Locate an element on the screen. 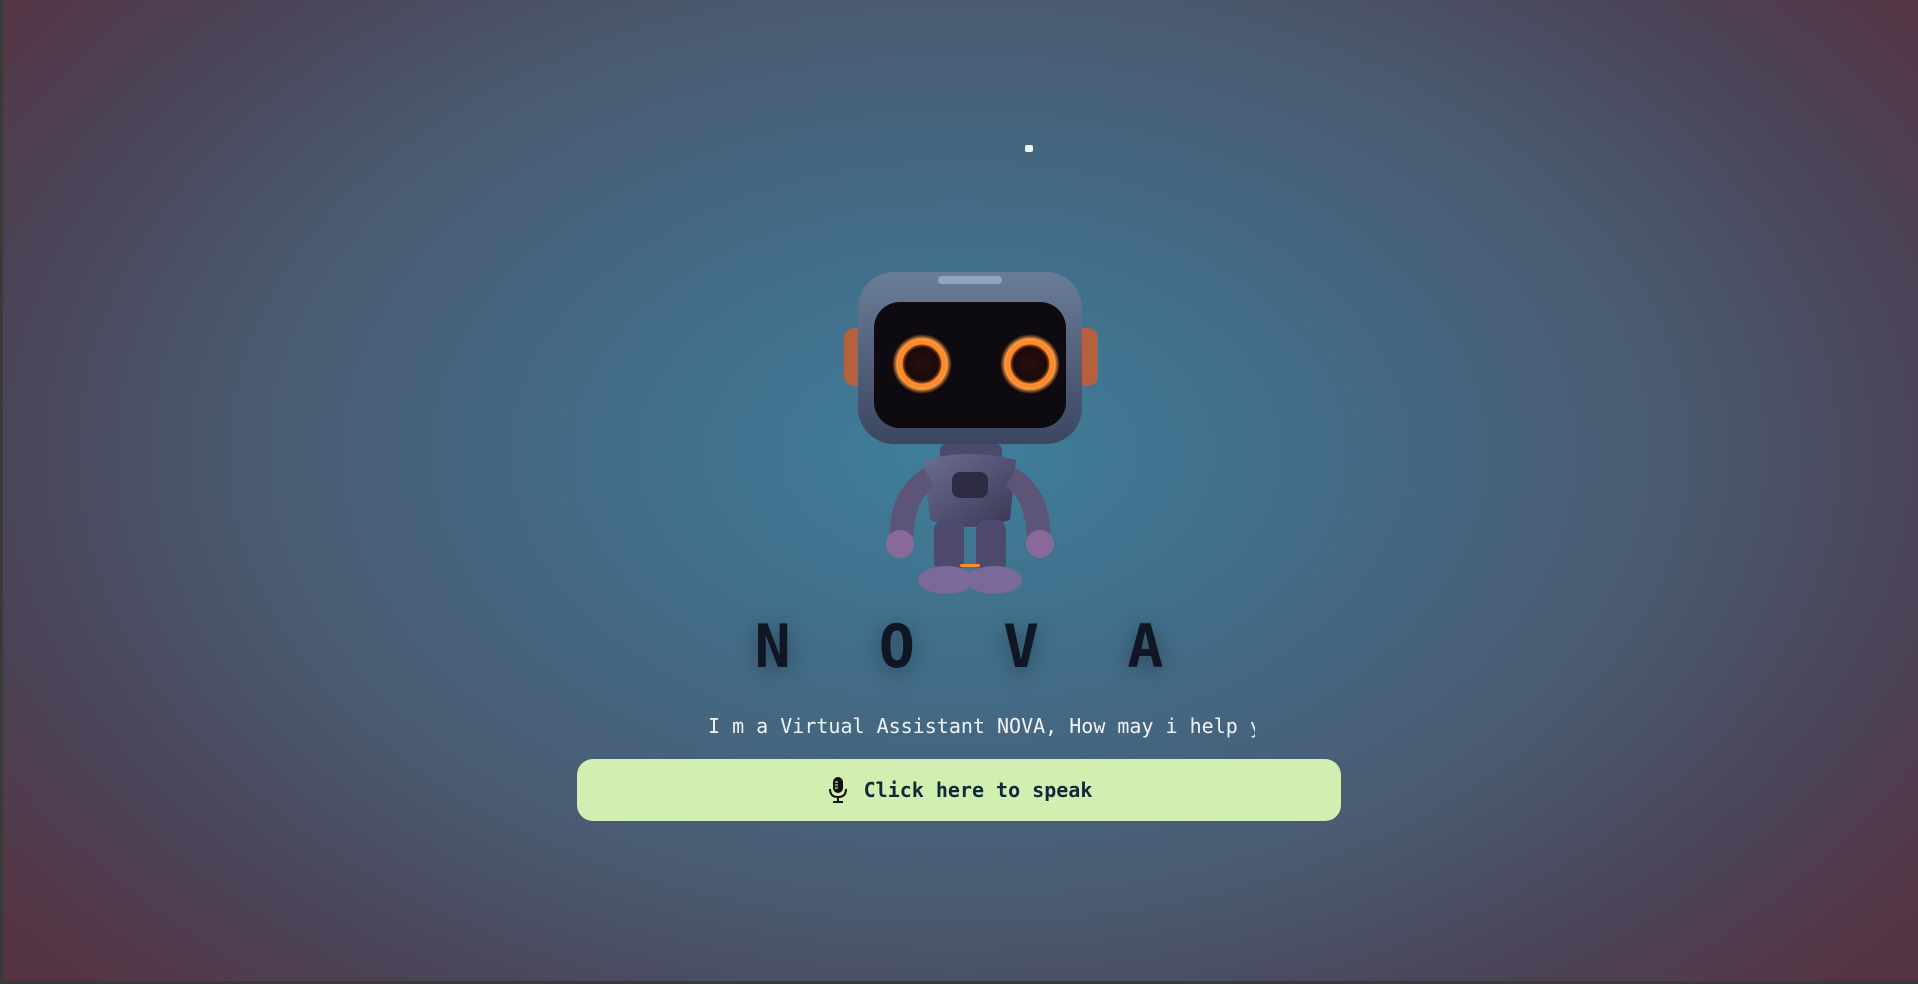 The width and height of the screenshot is (1918, 984). speak-button-label: Click here to speak is located at coordinates (978, 790).